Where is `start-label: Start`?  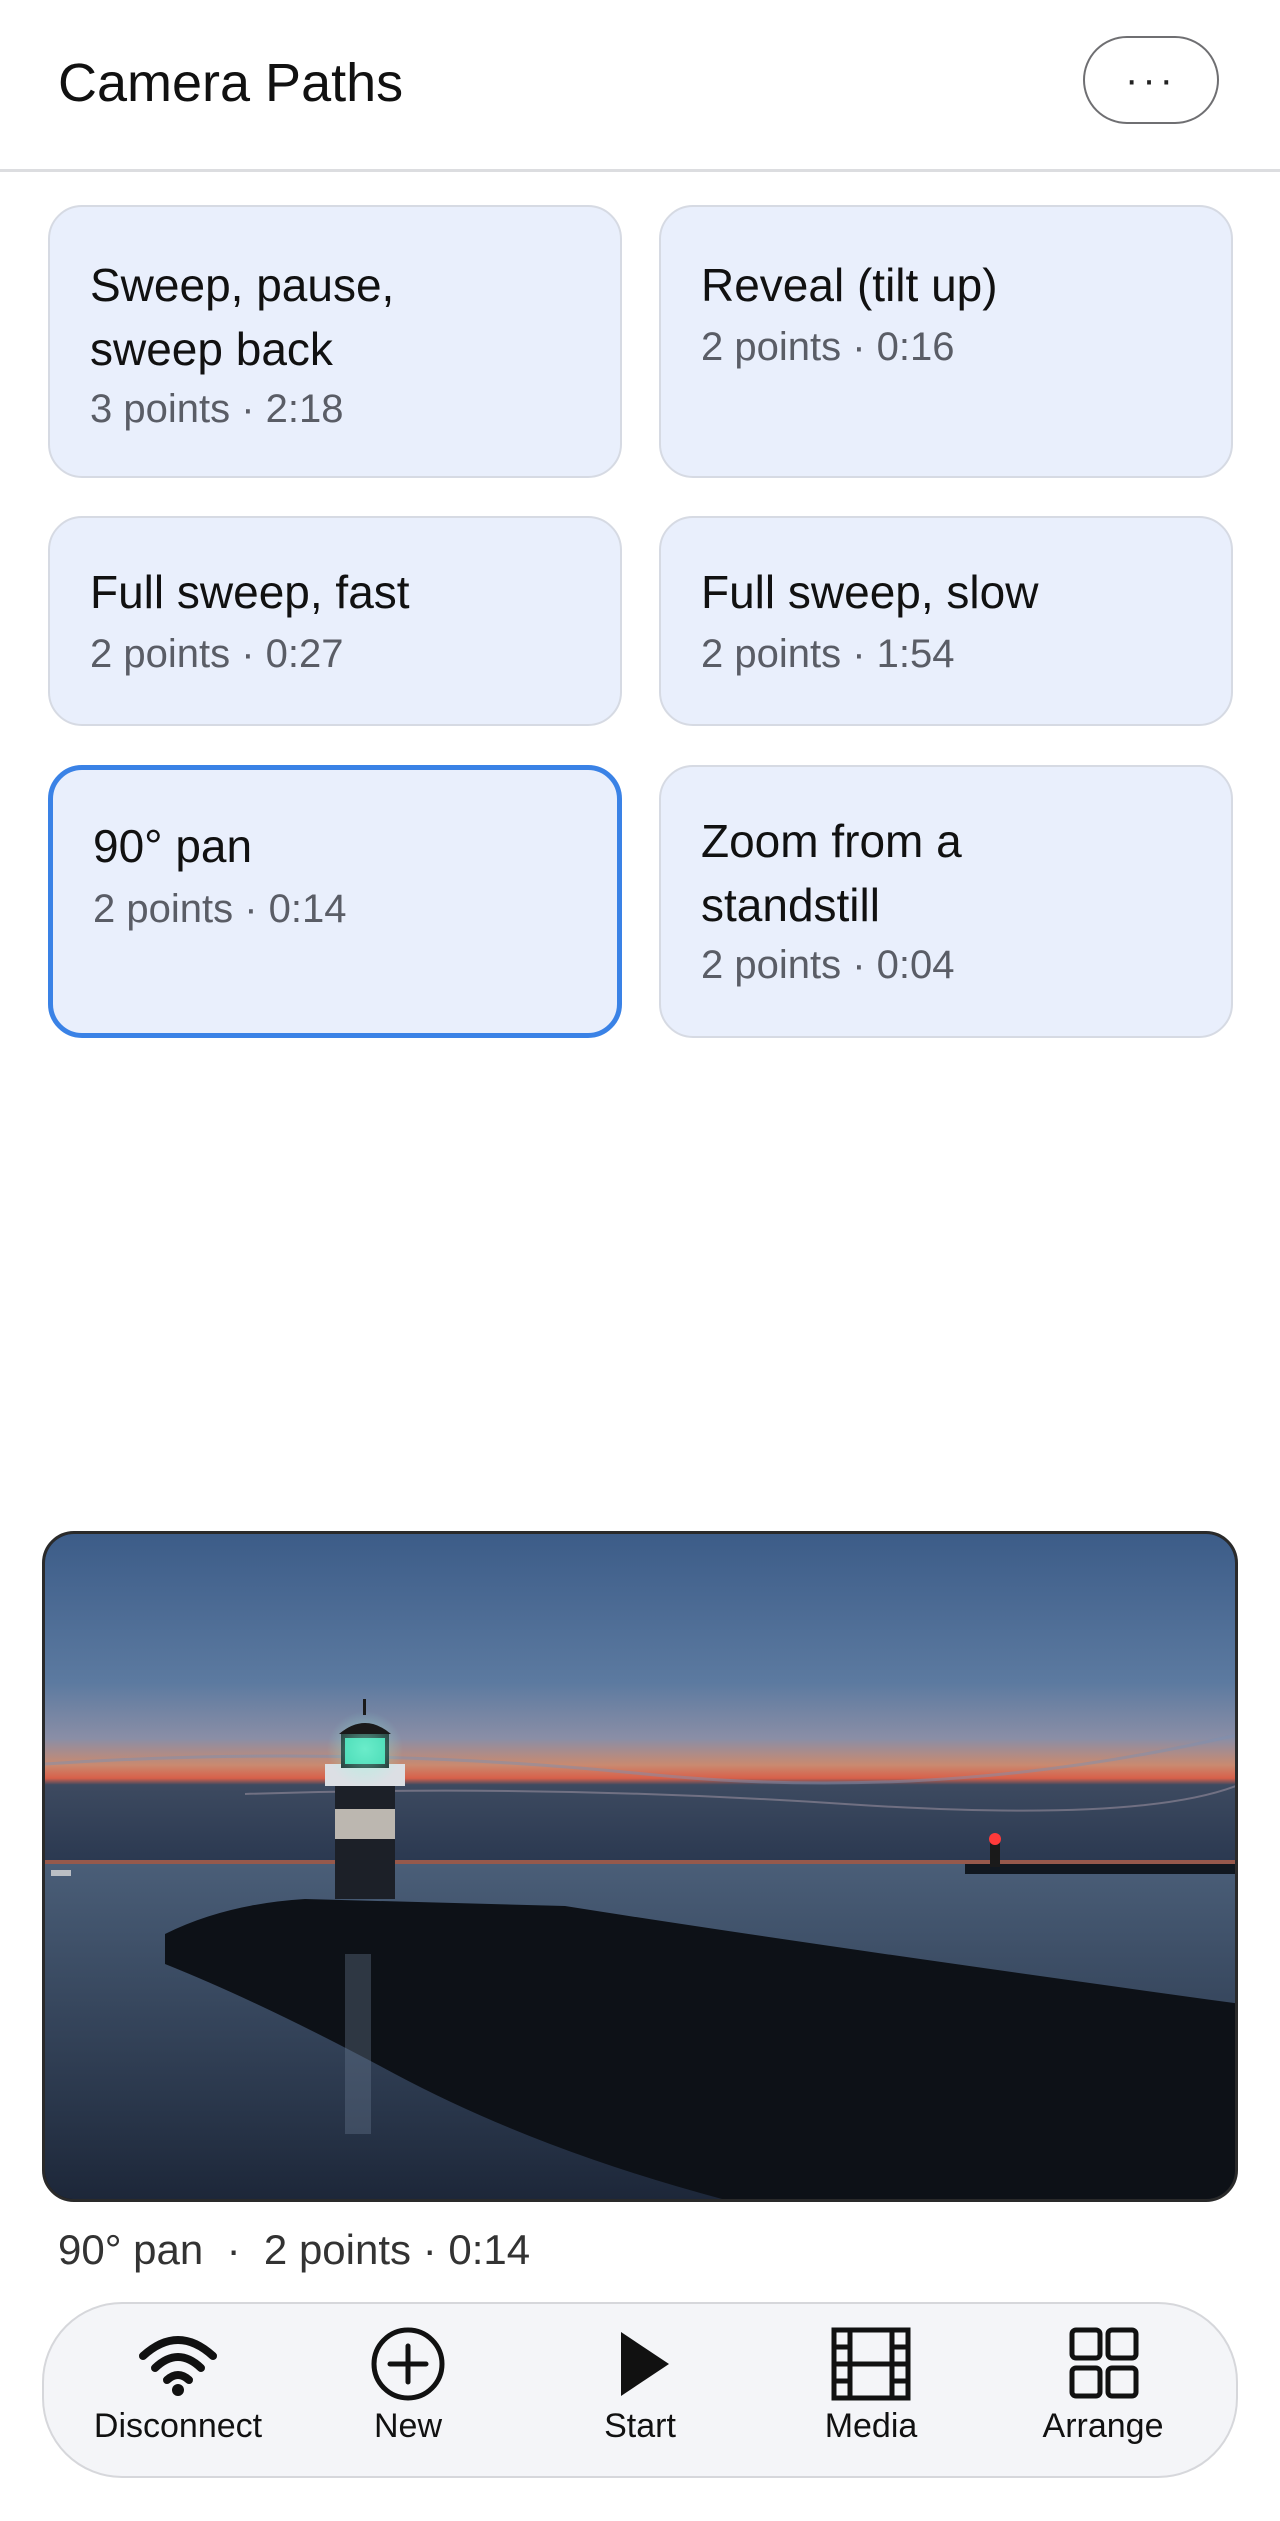
start-label: Start is located at coordinates (640, 2426).